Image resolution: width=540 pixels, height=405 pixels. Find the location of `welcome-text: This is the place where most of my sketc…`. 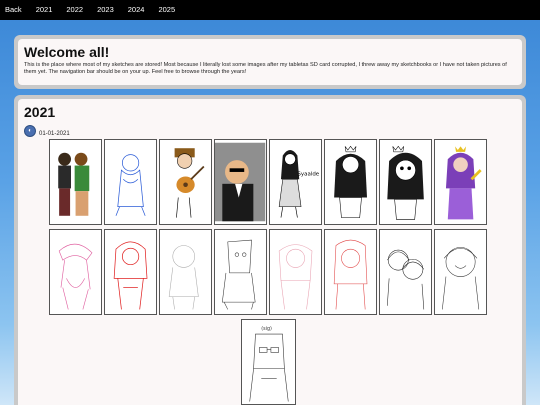

welcome-text: This is the place where most of my sketc… is located at coordinates (265, 68).